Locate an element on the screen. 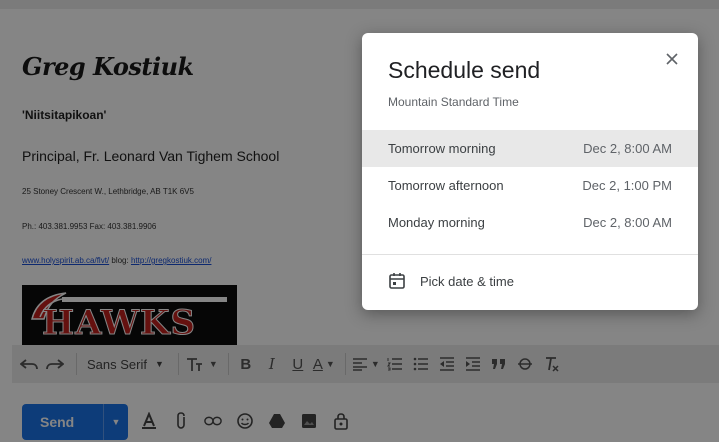 The width and height of the screenshot is (719, 442). option-label: Monday morning is located at coordinates (436, 222).